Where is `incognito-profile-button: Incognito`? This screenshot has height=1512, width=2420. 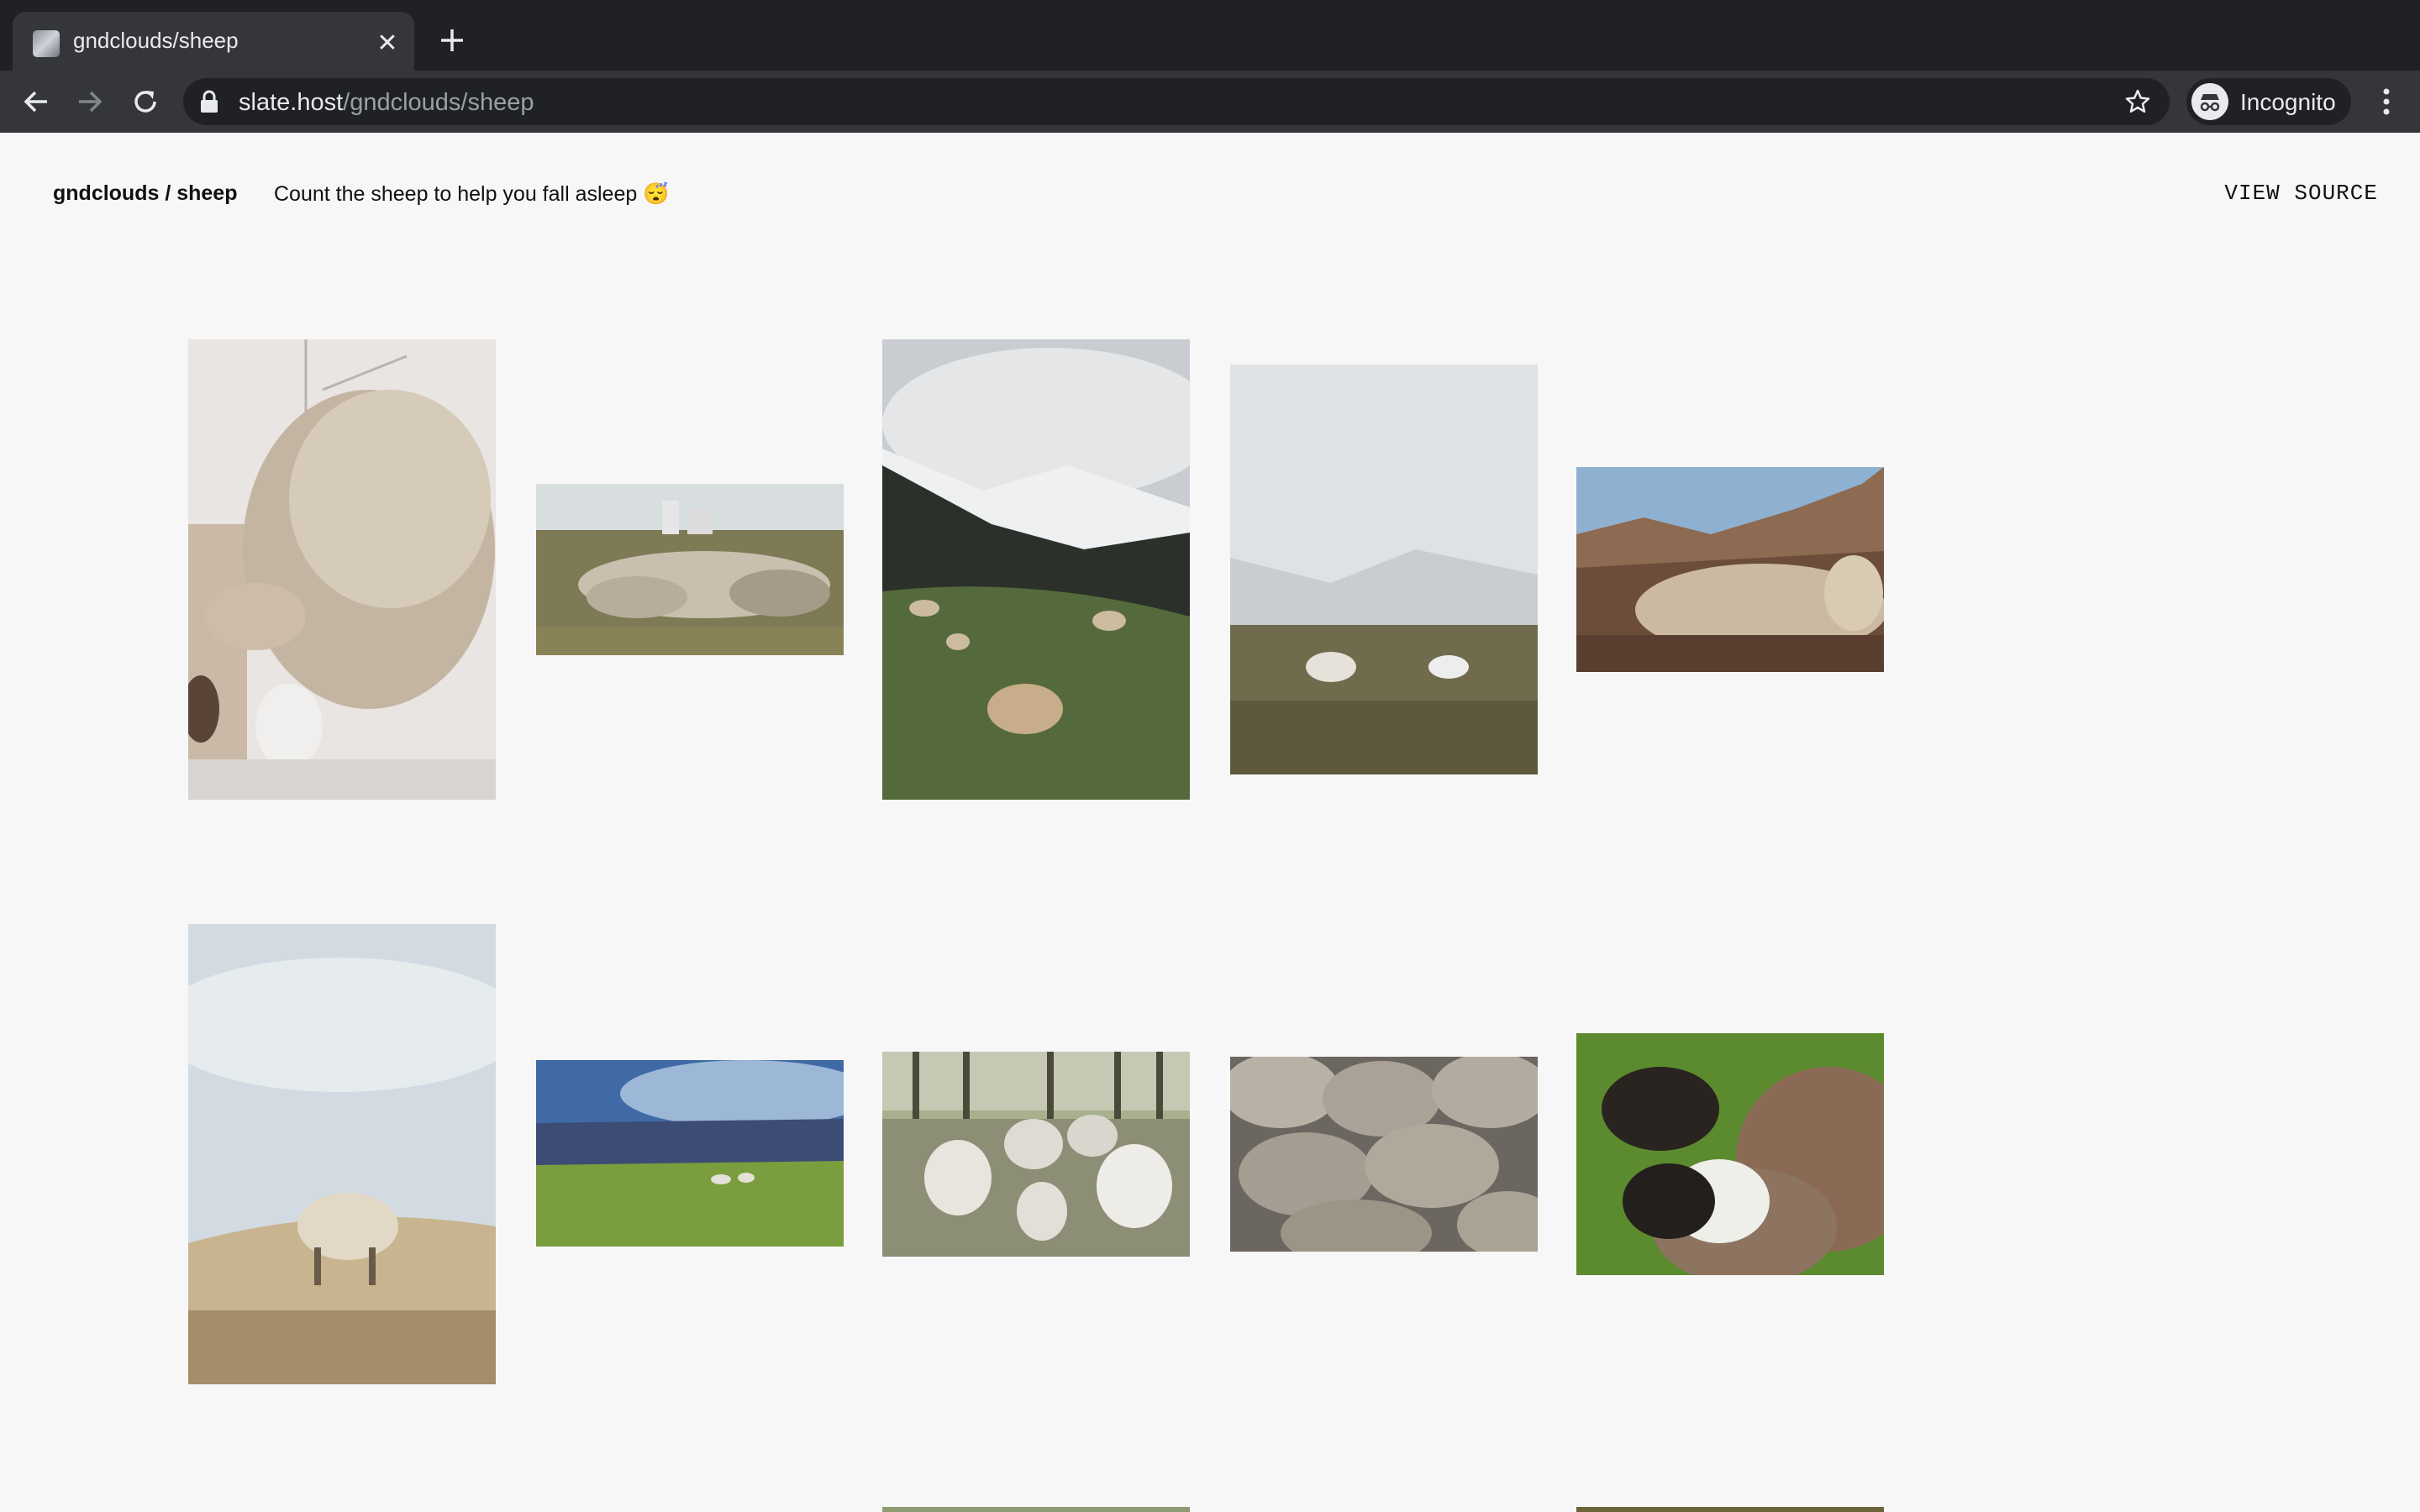
incognito-profile-button: Incognito is located at coordinates (2268, 101).